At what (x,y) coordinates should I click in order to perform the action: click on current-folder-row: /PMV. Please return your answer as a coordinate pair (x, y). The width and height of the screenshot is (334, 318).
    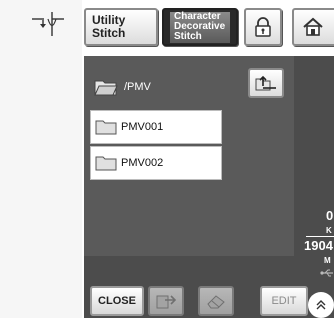
    Looking at the image, I should click on (122, 87).